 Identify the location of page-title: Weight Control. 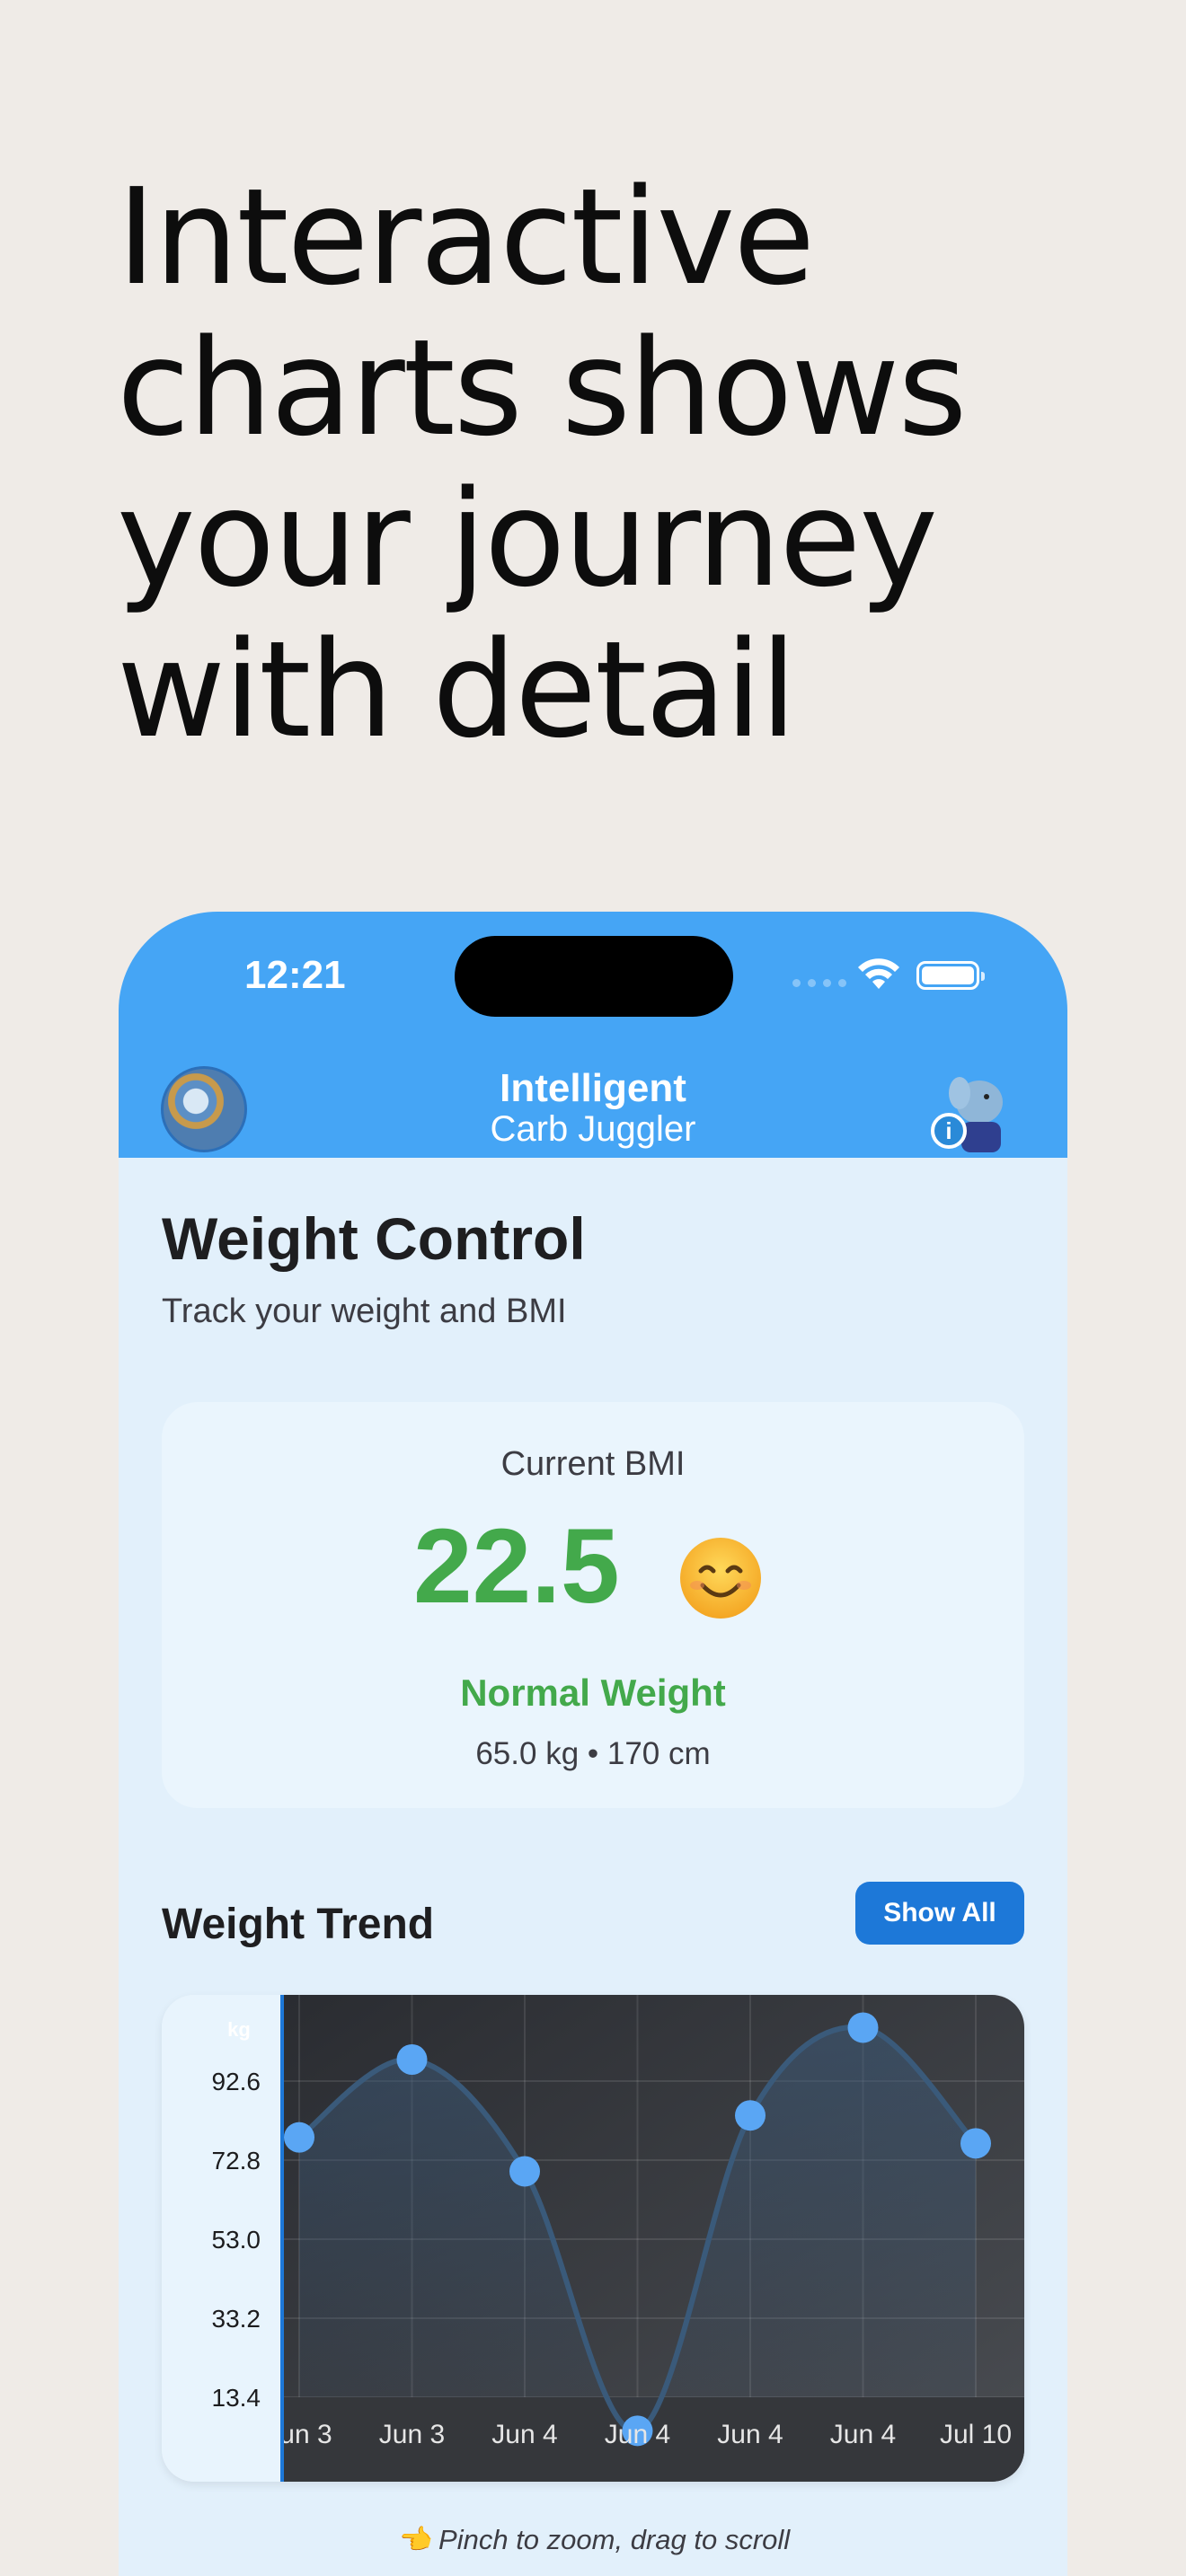
(374, 1238).